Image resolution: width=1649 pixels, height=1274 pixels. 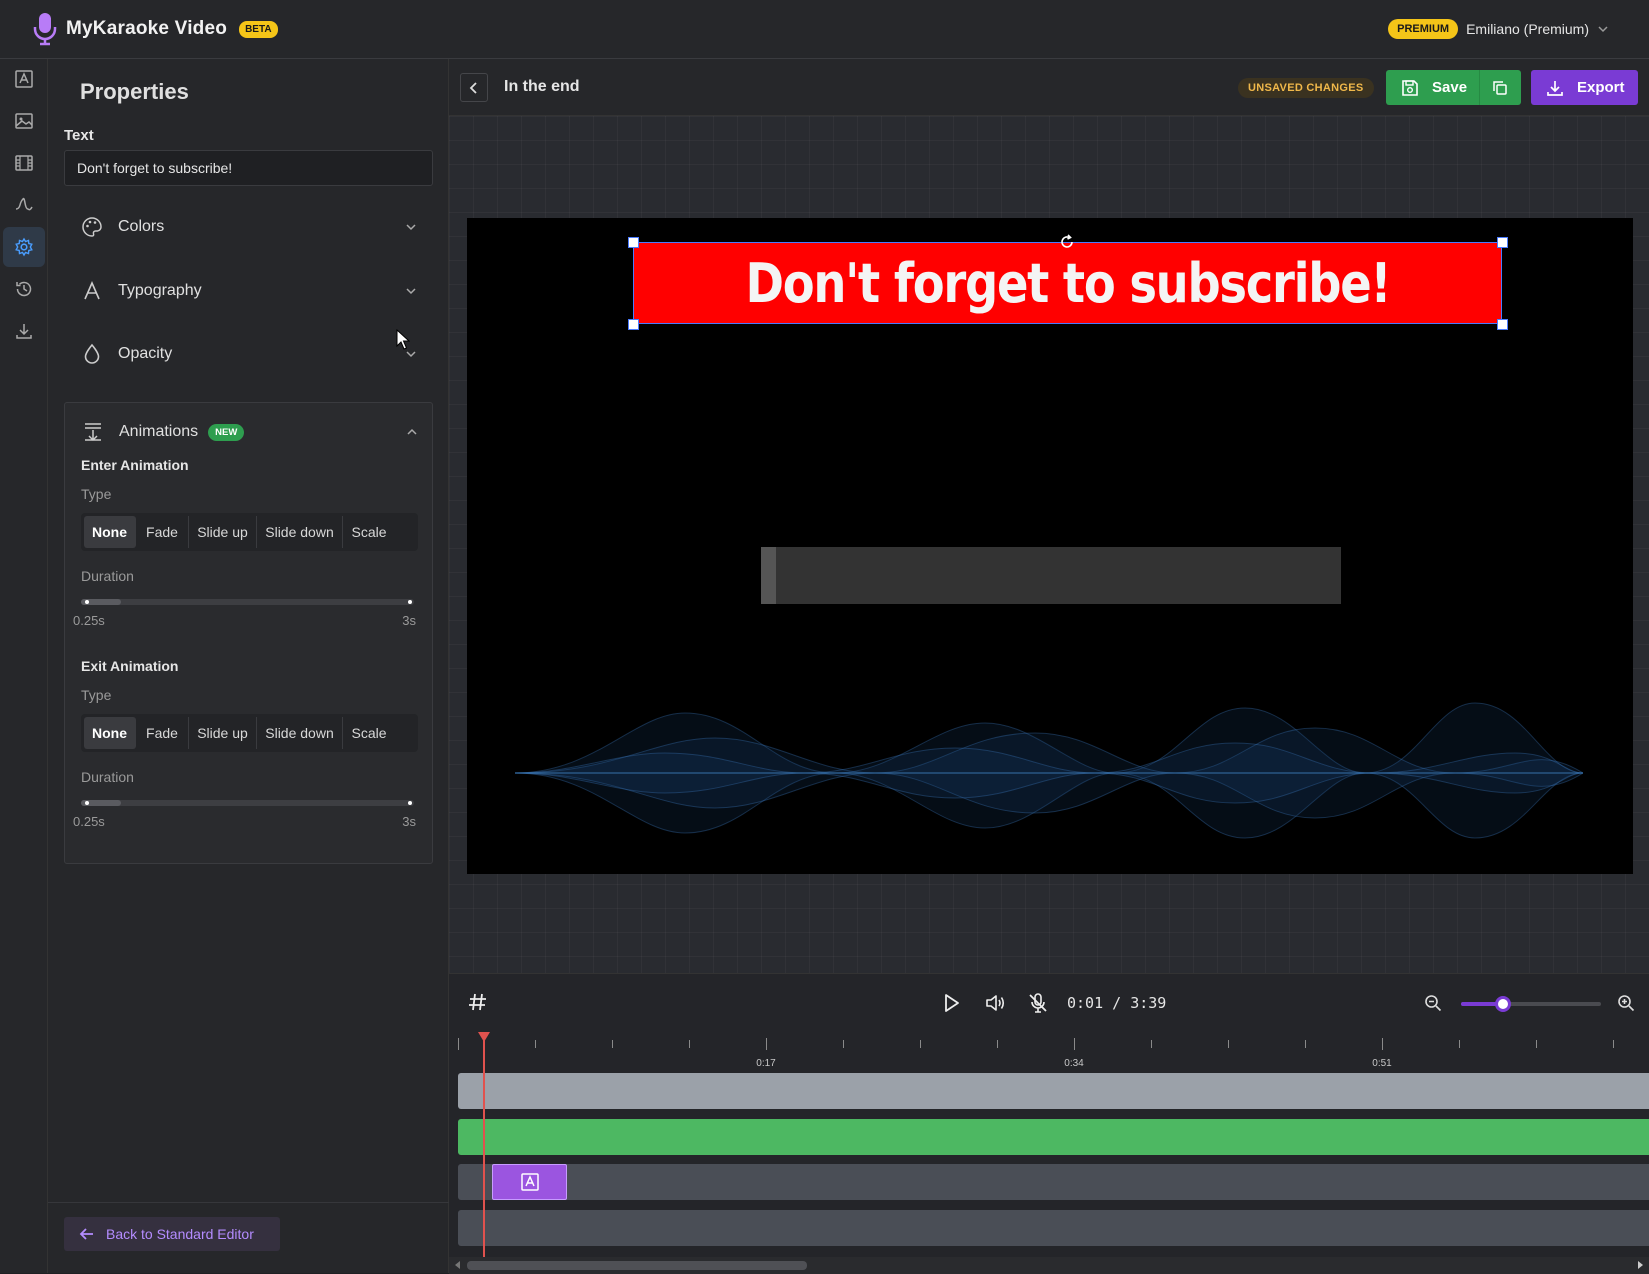 I want to click on text-icon, so click(x=24, y=79).